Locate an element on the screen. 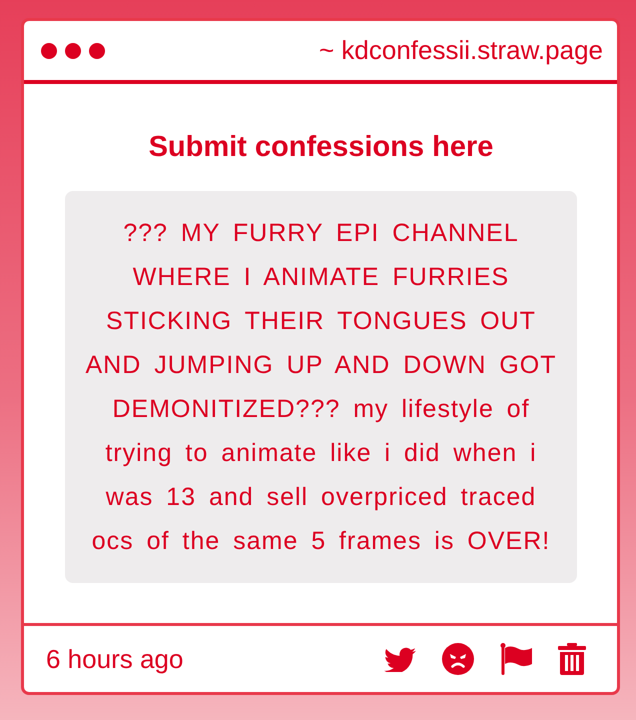 The image size is (636, 720). post-time: 6 hours ago is located at coordinates (115, 659).